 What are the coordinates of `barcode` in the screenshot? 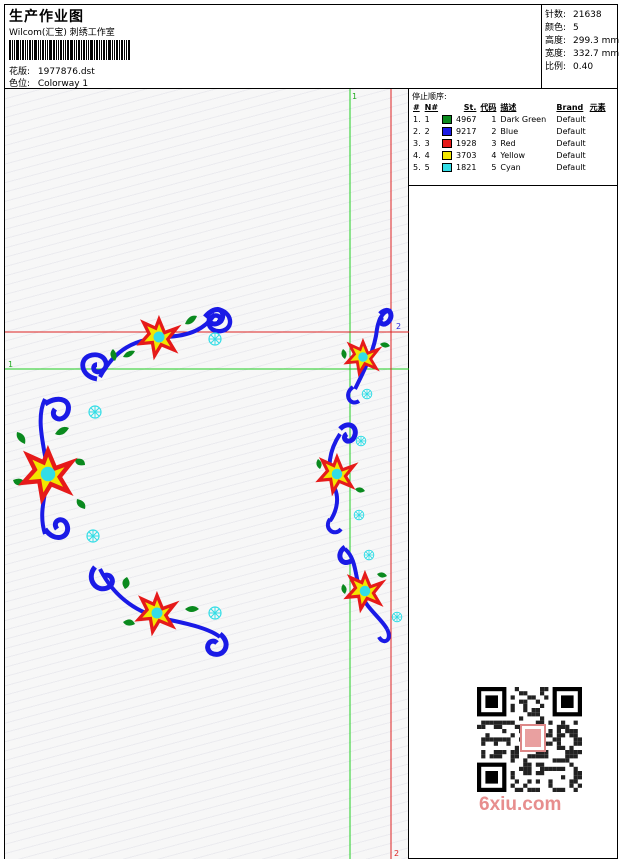 It's located at (77, 50).